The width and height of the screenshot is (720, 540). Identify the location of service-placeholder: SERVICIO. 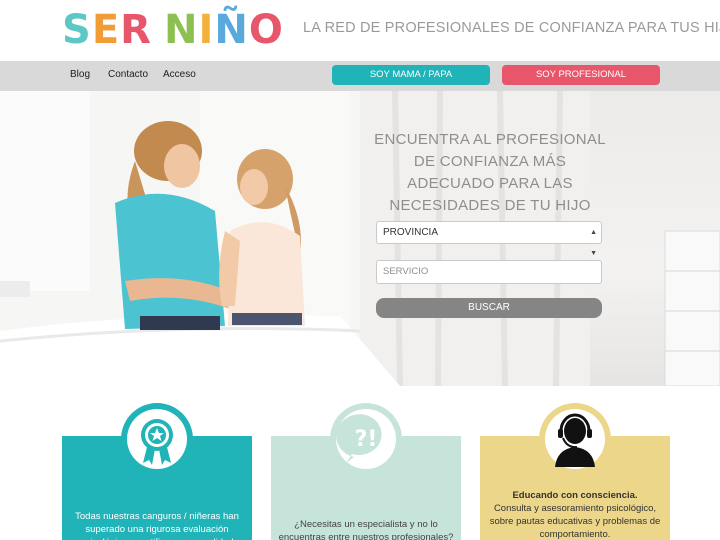
(406, 271).